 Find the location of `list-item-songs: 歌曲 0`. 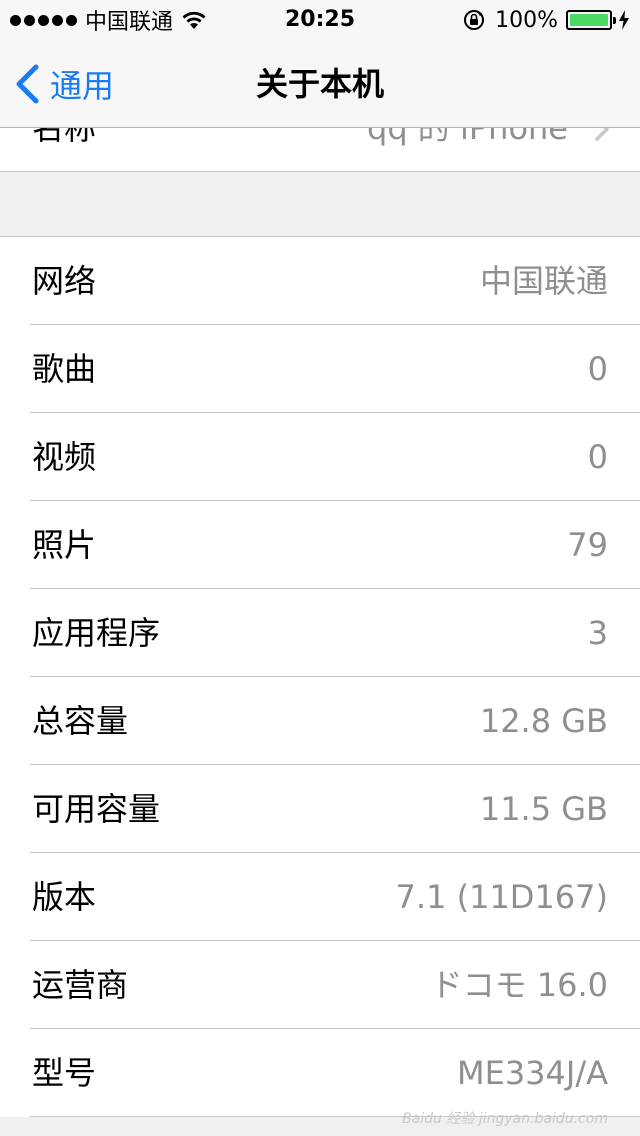

list-item-songs: 歌曲 0 is located at coordinates (320, 369).